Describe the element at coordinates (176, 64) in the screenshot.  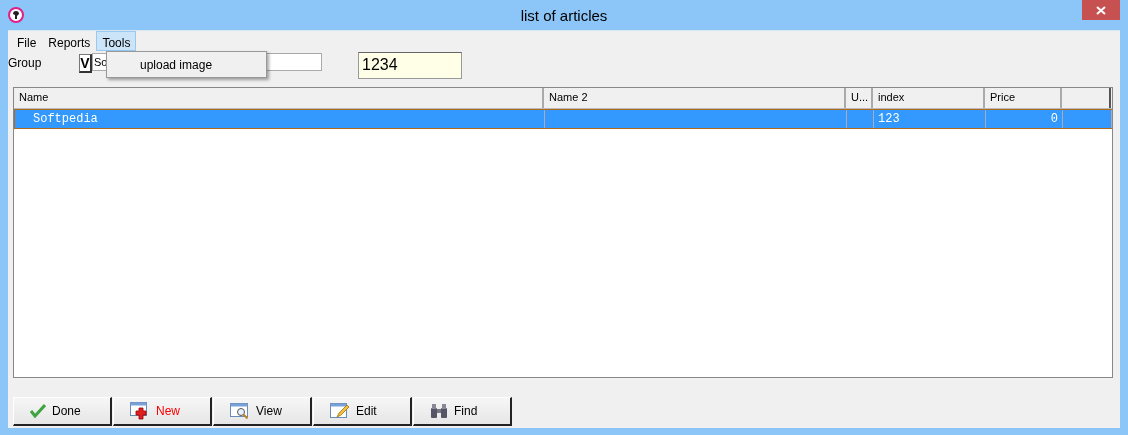
I see `menu-entry: upload image` at that location.